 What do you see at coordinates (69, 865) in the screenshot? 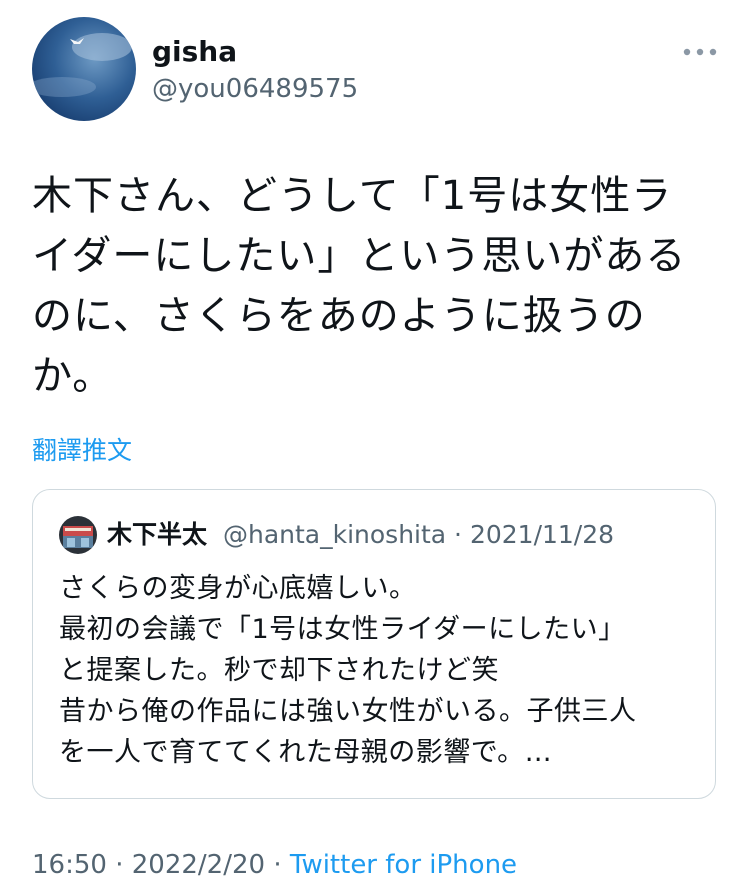
I see `tweet-time: 16:50` at bounding box center [69, 865].